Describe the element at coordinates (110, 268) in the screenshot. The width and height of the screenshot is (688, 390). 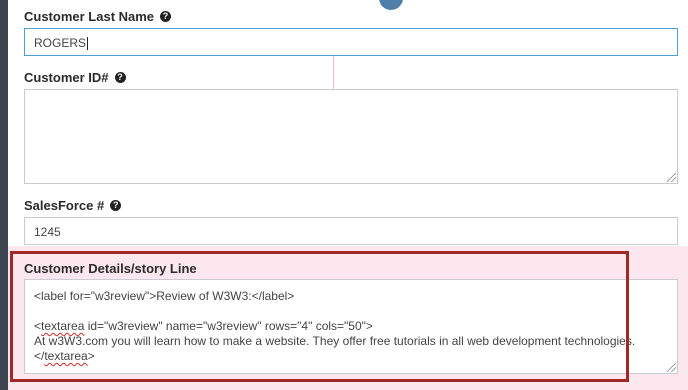
I see `details-label: Customer Details/story Line` at that location.